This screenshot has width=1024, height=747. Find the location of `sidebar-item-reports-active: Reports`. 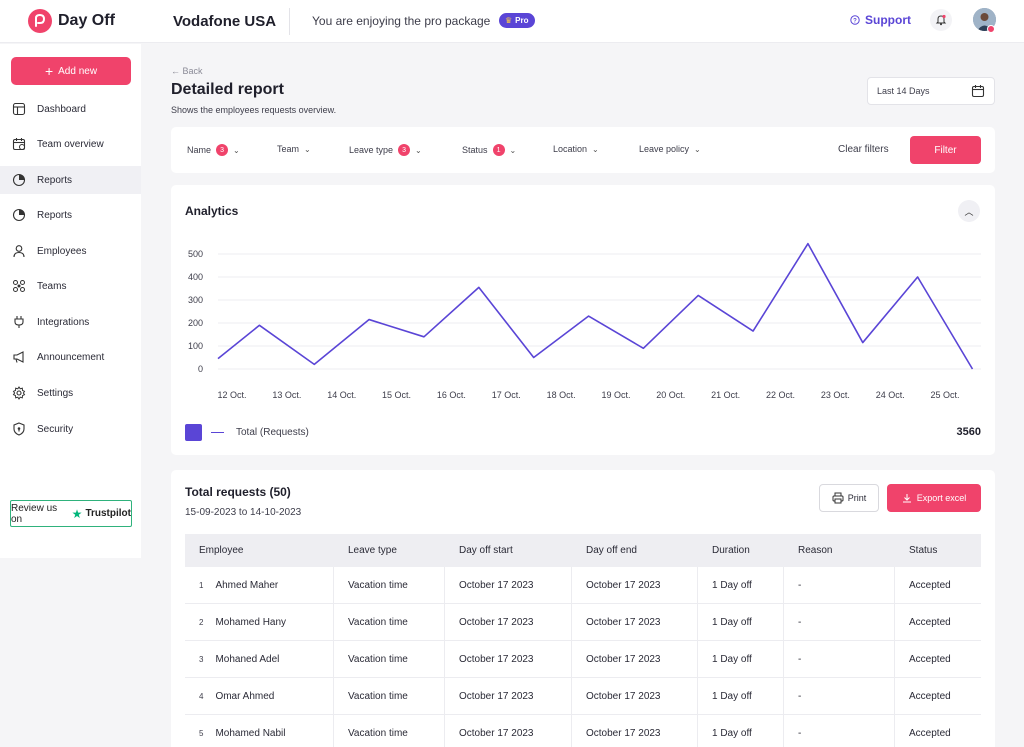

sidebar-item-reports-active: Reports is located at coordinates (70, 180).